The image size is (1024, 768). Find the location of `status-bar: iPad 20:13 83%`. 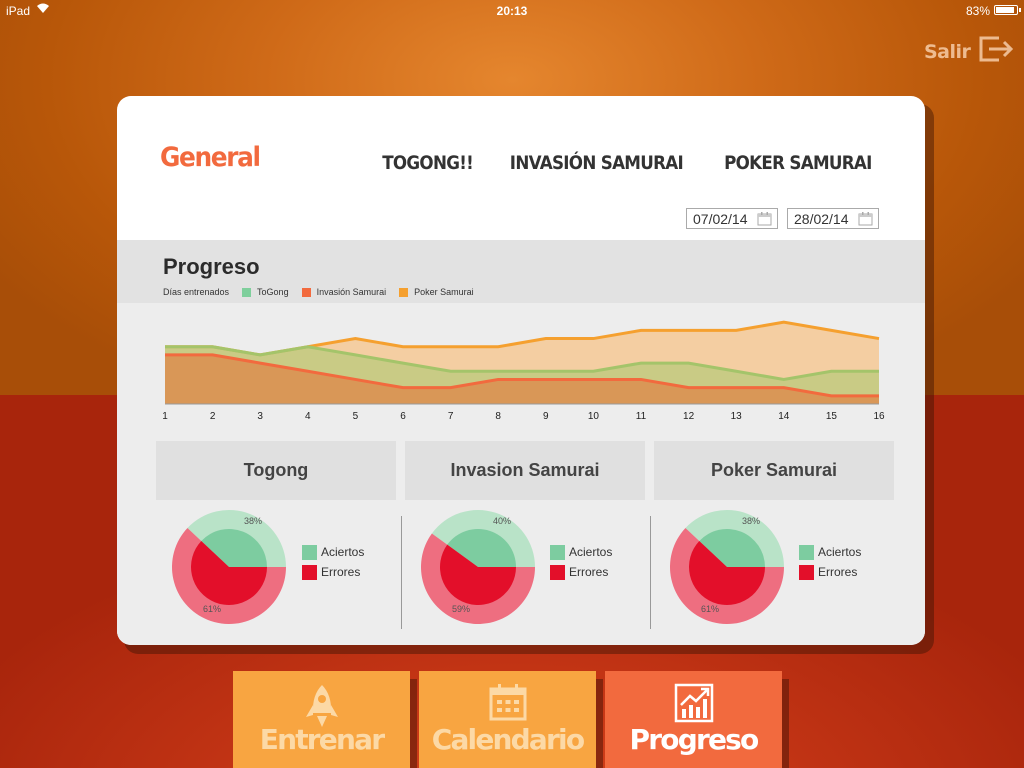

status-bar: iPad 20:13 83% is located at coordinates (512, 10).